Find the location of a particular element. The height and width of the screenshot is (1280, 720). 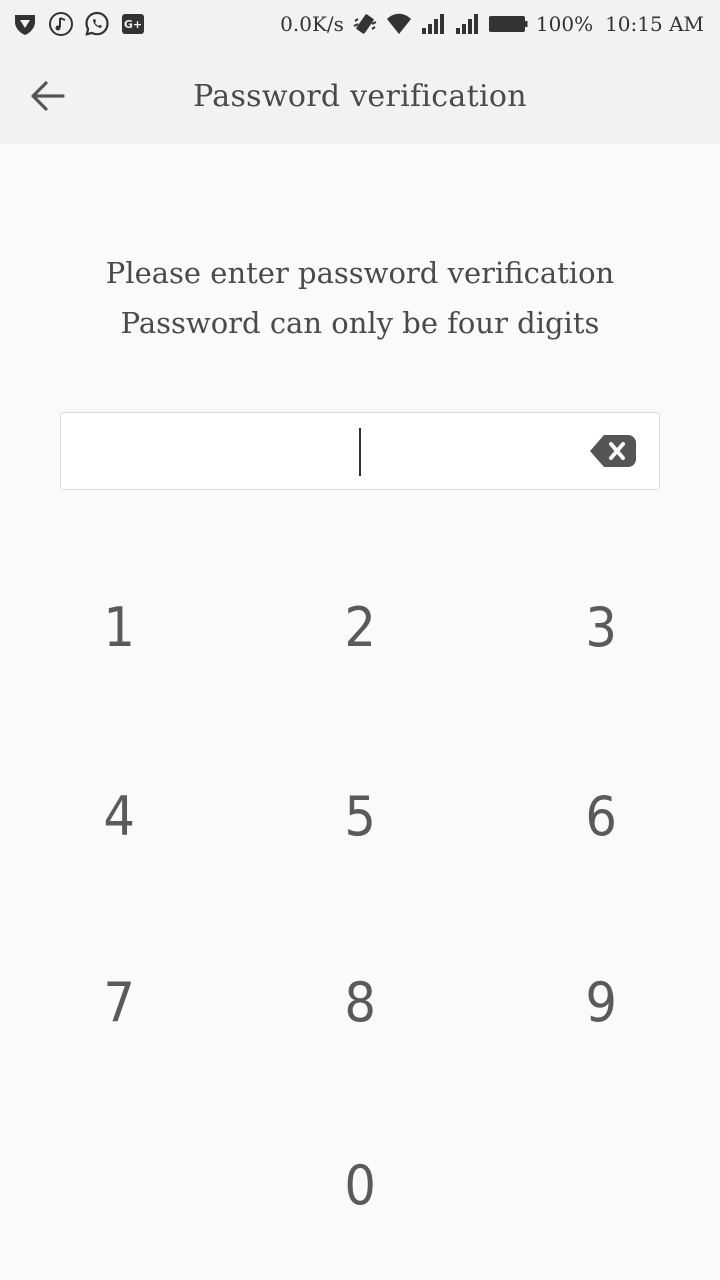

status-system-info: 0.0K/s 100% 10:15 AM is located at coordinates (492, 24).